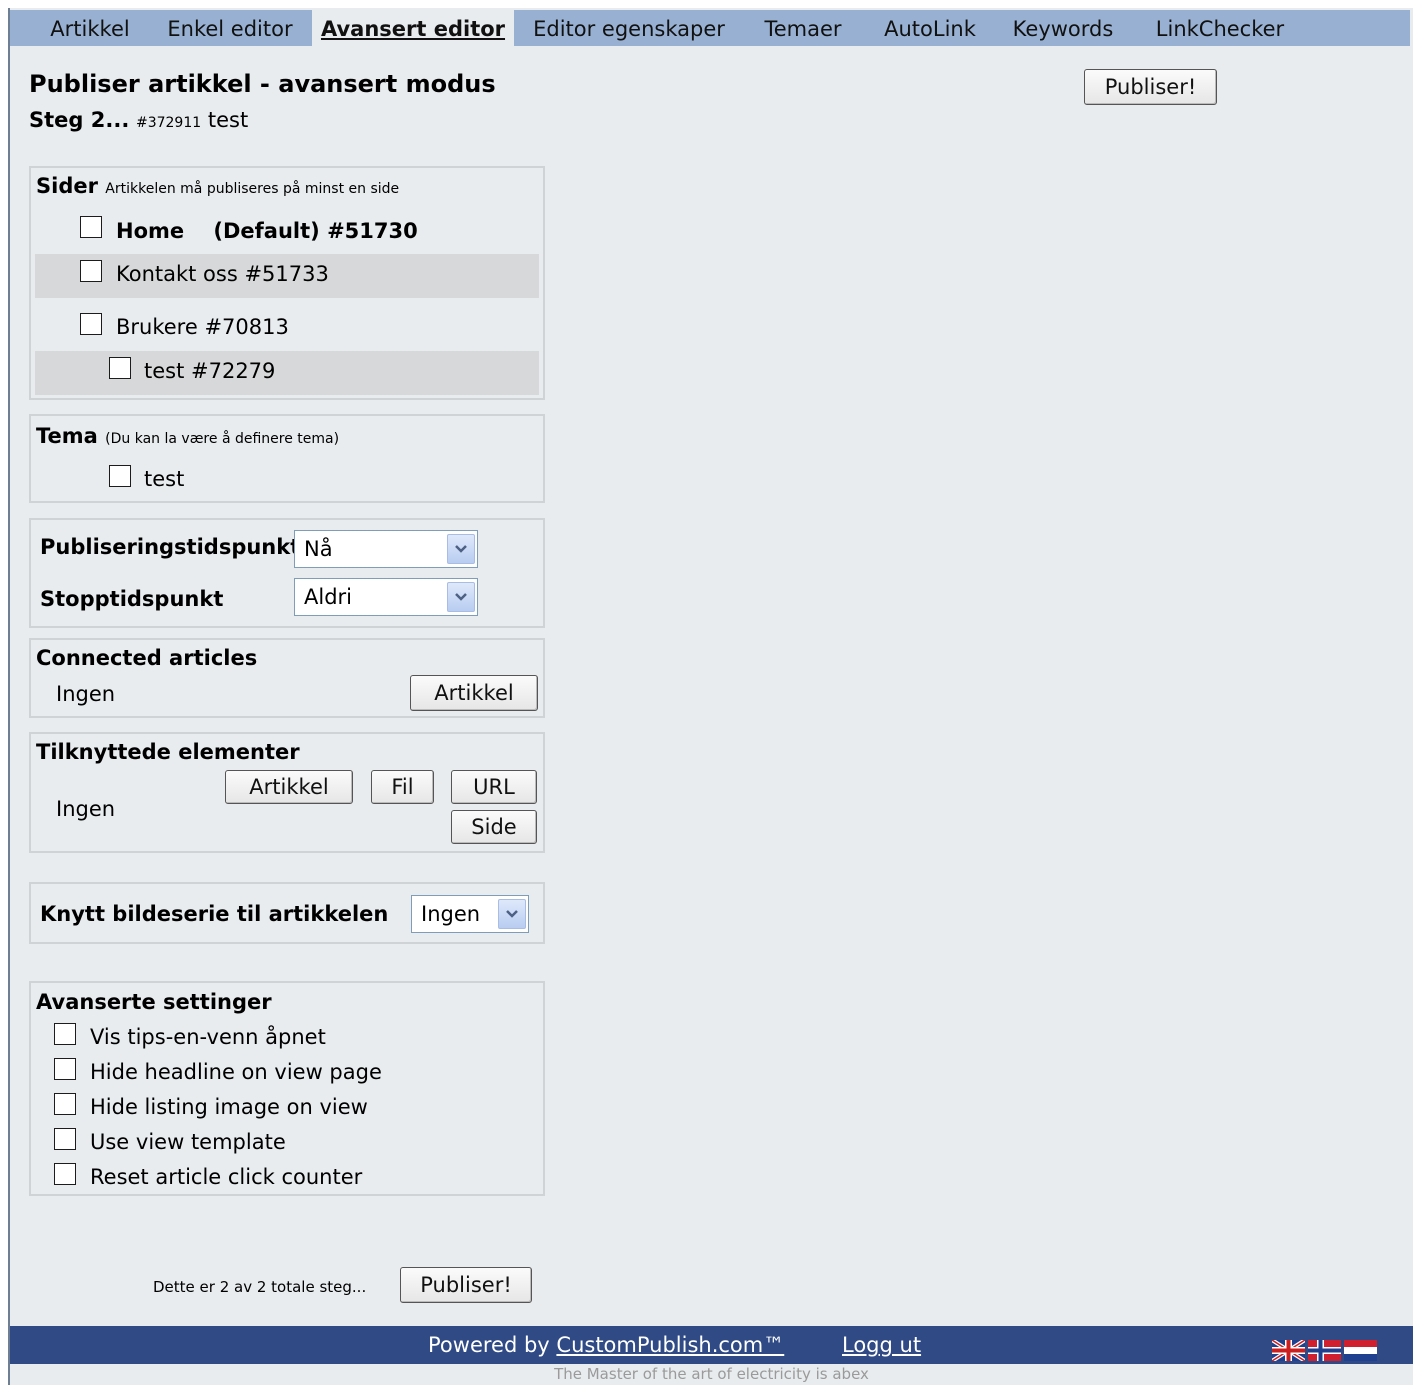 This screenshot has width=1413, height=1385. I want to click on gallery-value: Ingen, so click(451, 914).